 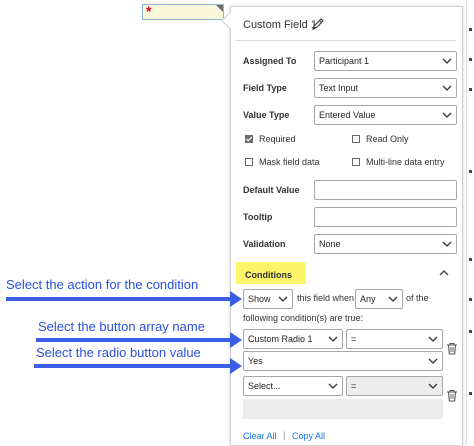 What do you see at coordinates (394, 386) in the screenshot?
I see `condition-operator-select-2: =` at bounding box center [394, 386].